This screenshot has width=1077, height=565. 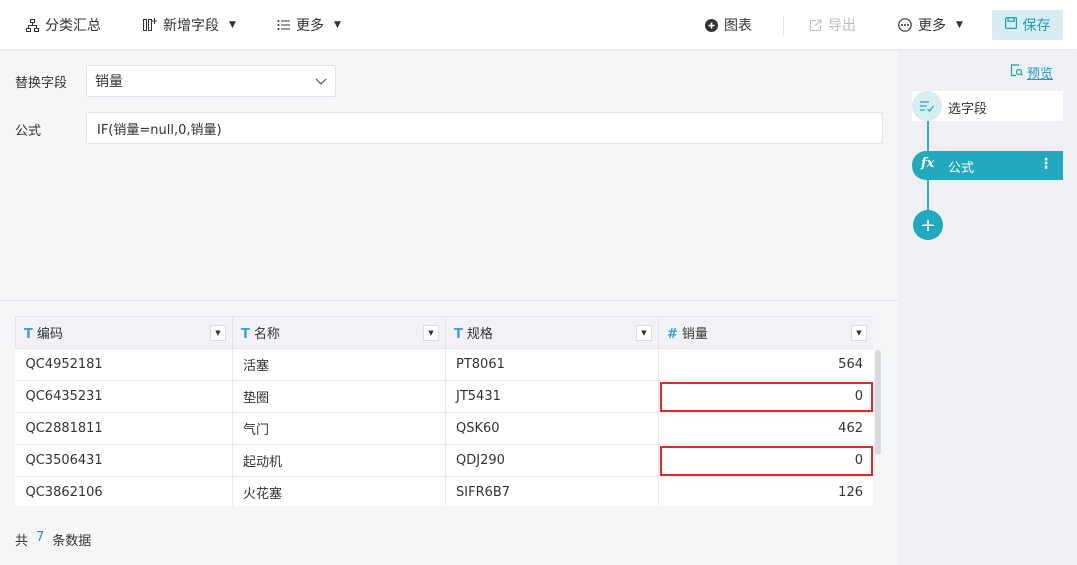 What do you see at coordinates (538, 25) in the screenshot?
I see `toolbar: 分类汇总 新增字段 ▼ 更多 ▼ 图表 导出 更多 ▼ 保存` at bounding box center [538, 25].